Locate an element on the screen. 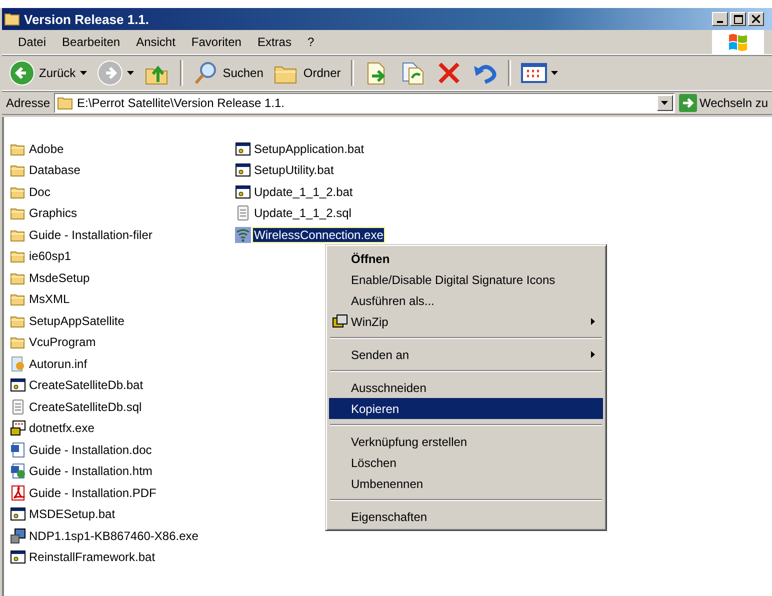 Image resolution: width=772 pixels, height=596 pixels. file-name: SetupAppSatellite is located at coordinates (77, 321).